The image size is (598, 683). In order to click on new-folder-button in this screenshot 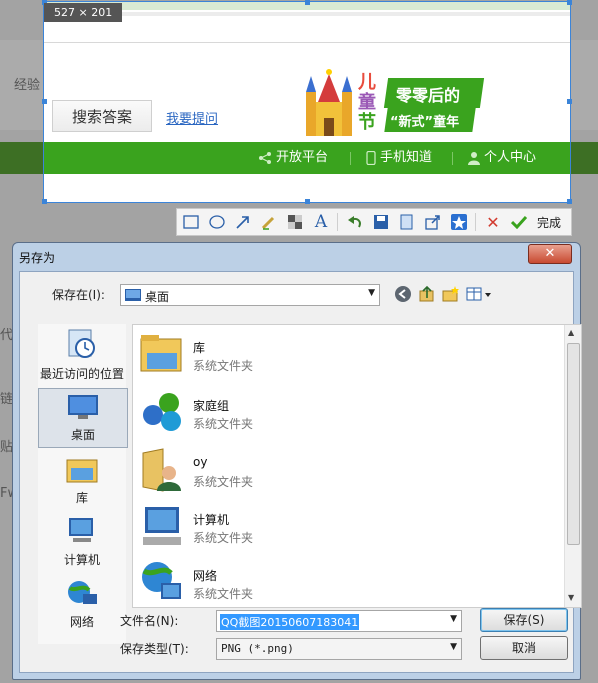, I will do `click(451, 294)`.